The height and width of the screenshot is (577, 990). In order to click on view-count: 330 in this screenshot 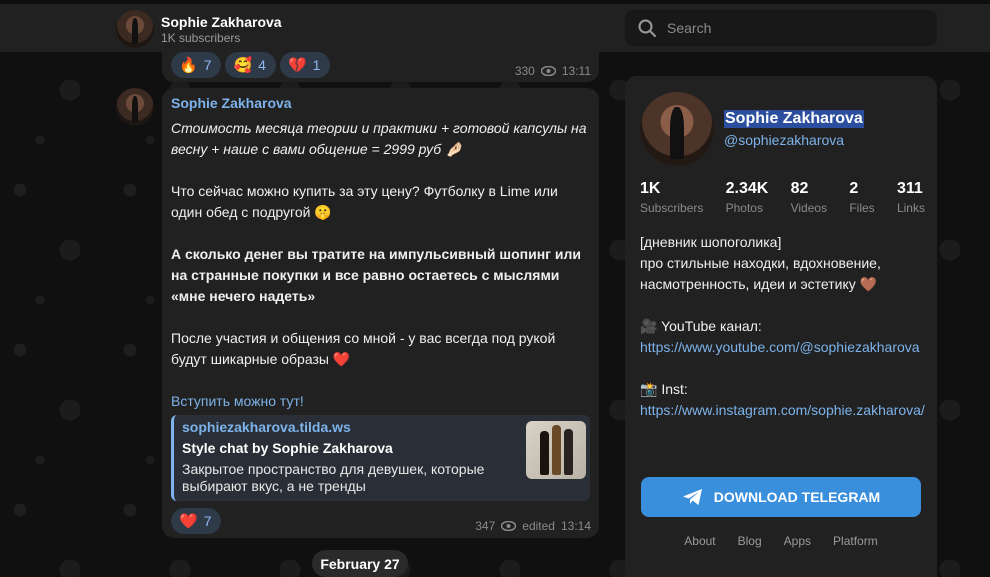, I will do `click(524, 71)`.